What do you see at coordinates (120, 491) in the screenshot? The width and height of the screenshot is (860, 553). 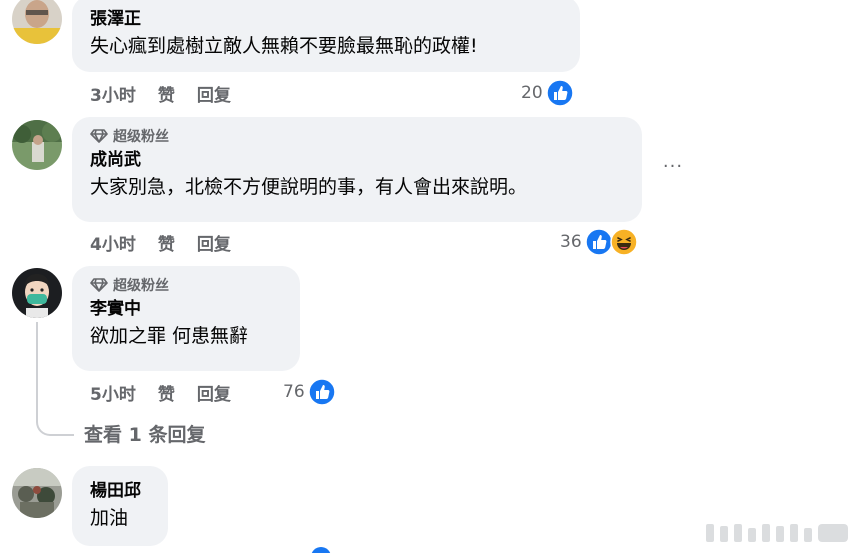 I see `comment-author: 楊田邱` at bounding box center [120, 491].